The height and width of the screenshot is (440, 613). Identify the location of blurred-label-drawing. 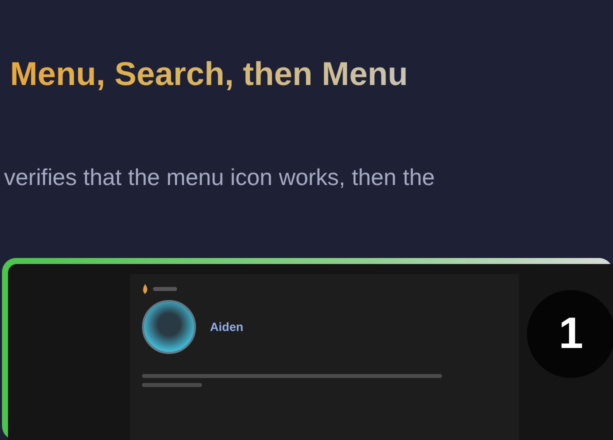
(165, 289).